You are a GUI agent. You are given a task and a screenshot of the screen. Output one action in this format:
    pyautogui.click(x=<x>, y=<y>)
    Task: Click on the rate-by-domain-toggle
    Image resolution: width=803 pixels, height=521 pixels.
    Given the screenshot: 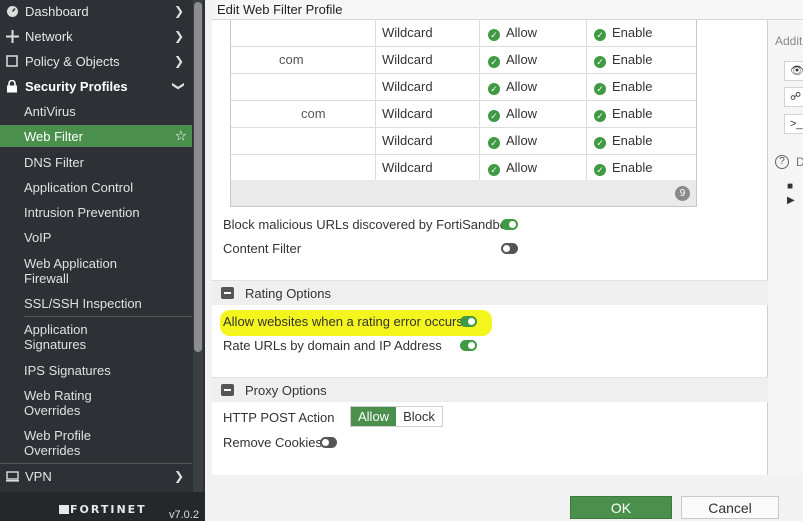 What is the action you would take?
    pyautogui.click(x=468, y=345)
    